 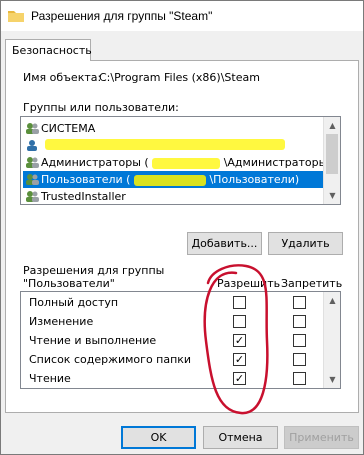 What do you see at coordinates (93, 340) in the screenshot?
I see `permission-name: Чтение и выполнение` at bounding box center [93, 340].